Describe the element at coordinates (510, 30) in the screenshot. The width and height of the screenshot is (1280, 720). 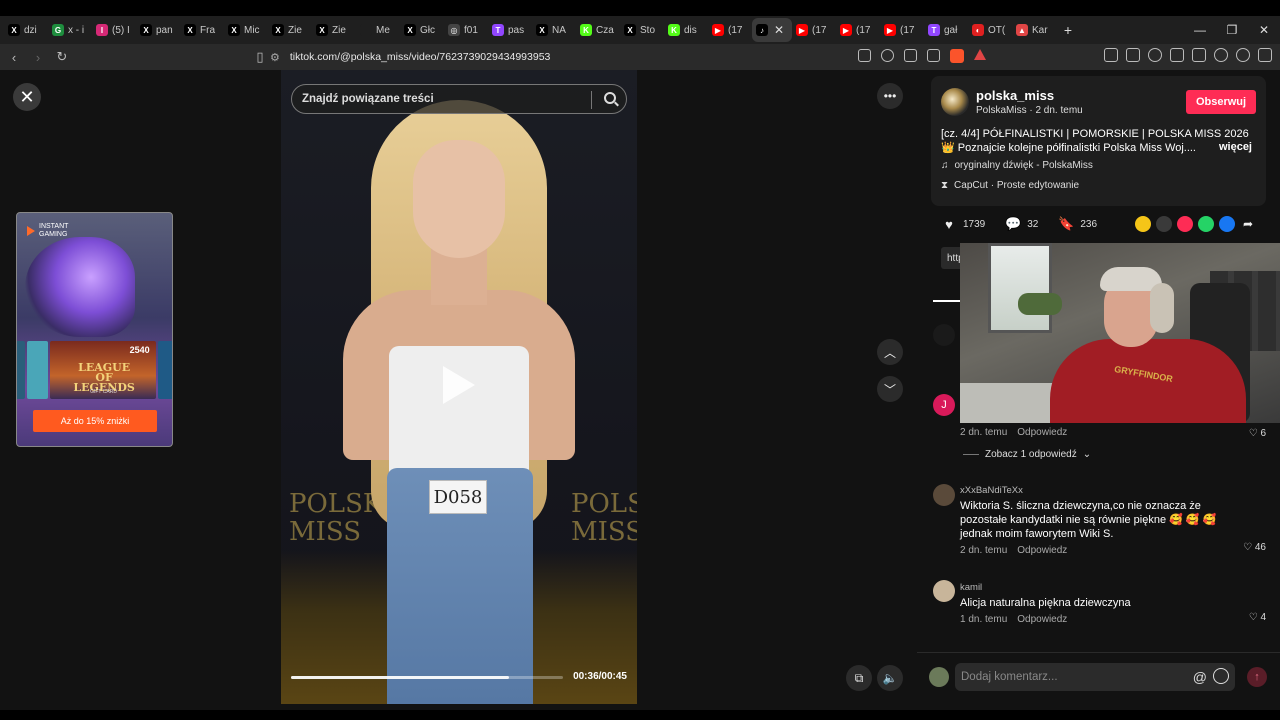
I see `browser-tab: Tpas` at that location.